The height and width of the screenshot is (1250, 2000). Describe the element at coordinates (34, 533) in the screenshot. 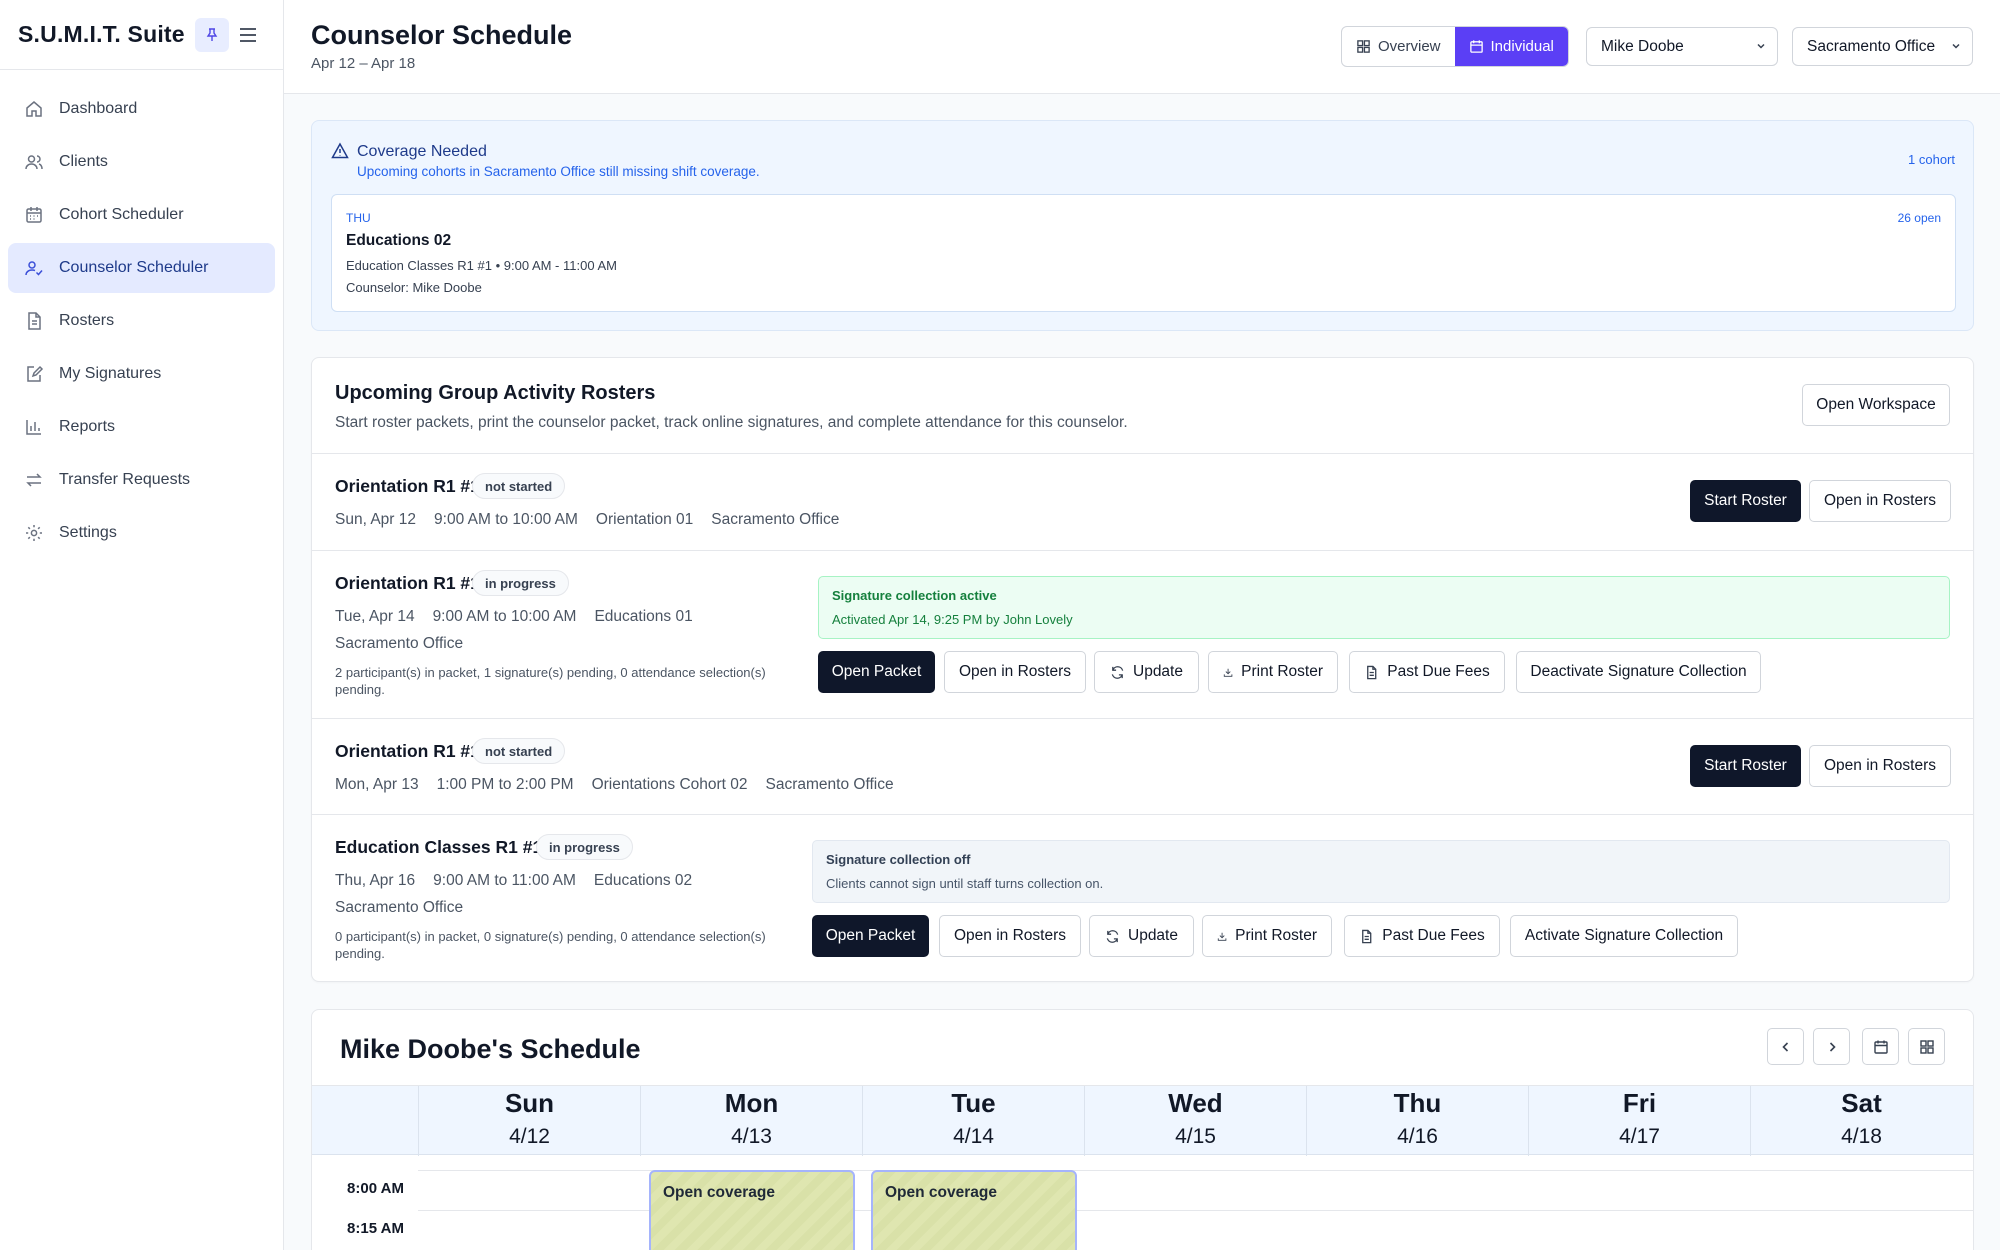

I see `gear-icon` at that location.